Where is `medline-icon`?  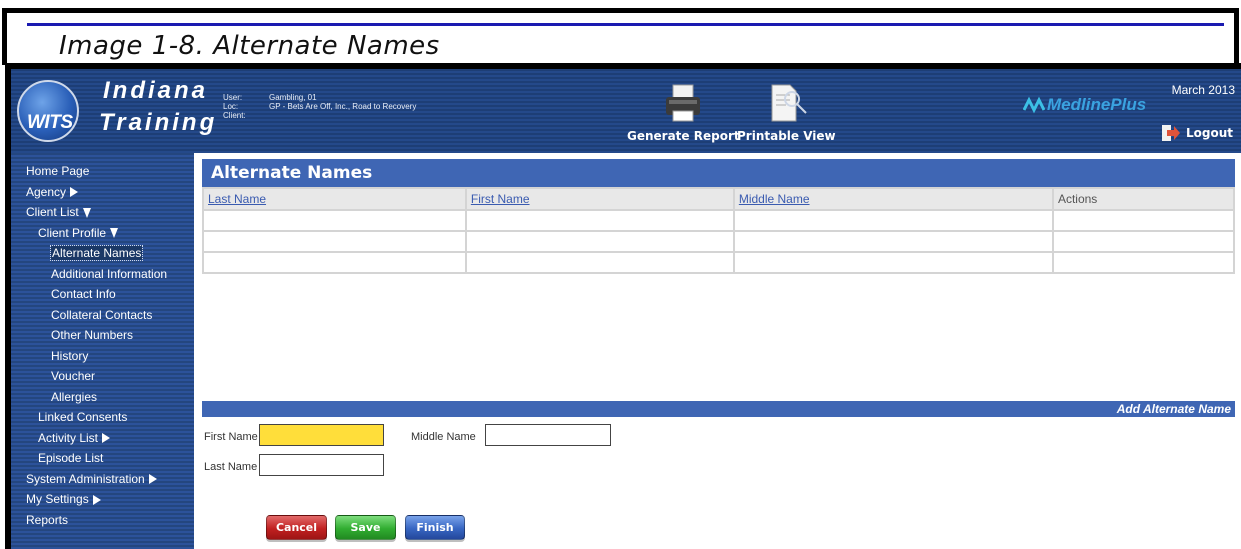 medline-icon is located at coordinates (1034, 105).